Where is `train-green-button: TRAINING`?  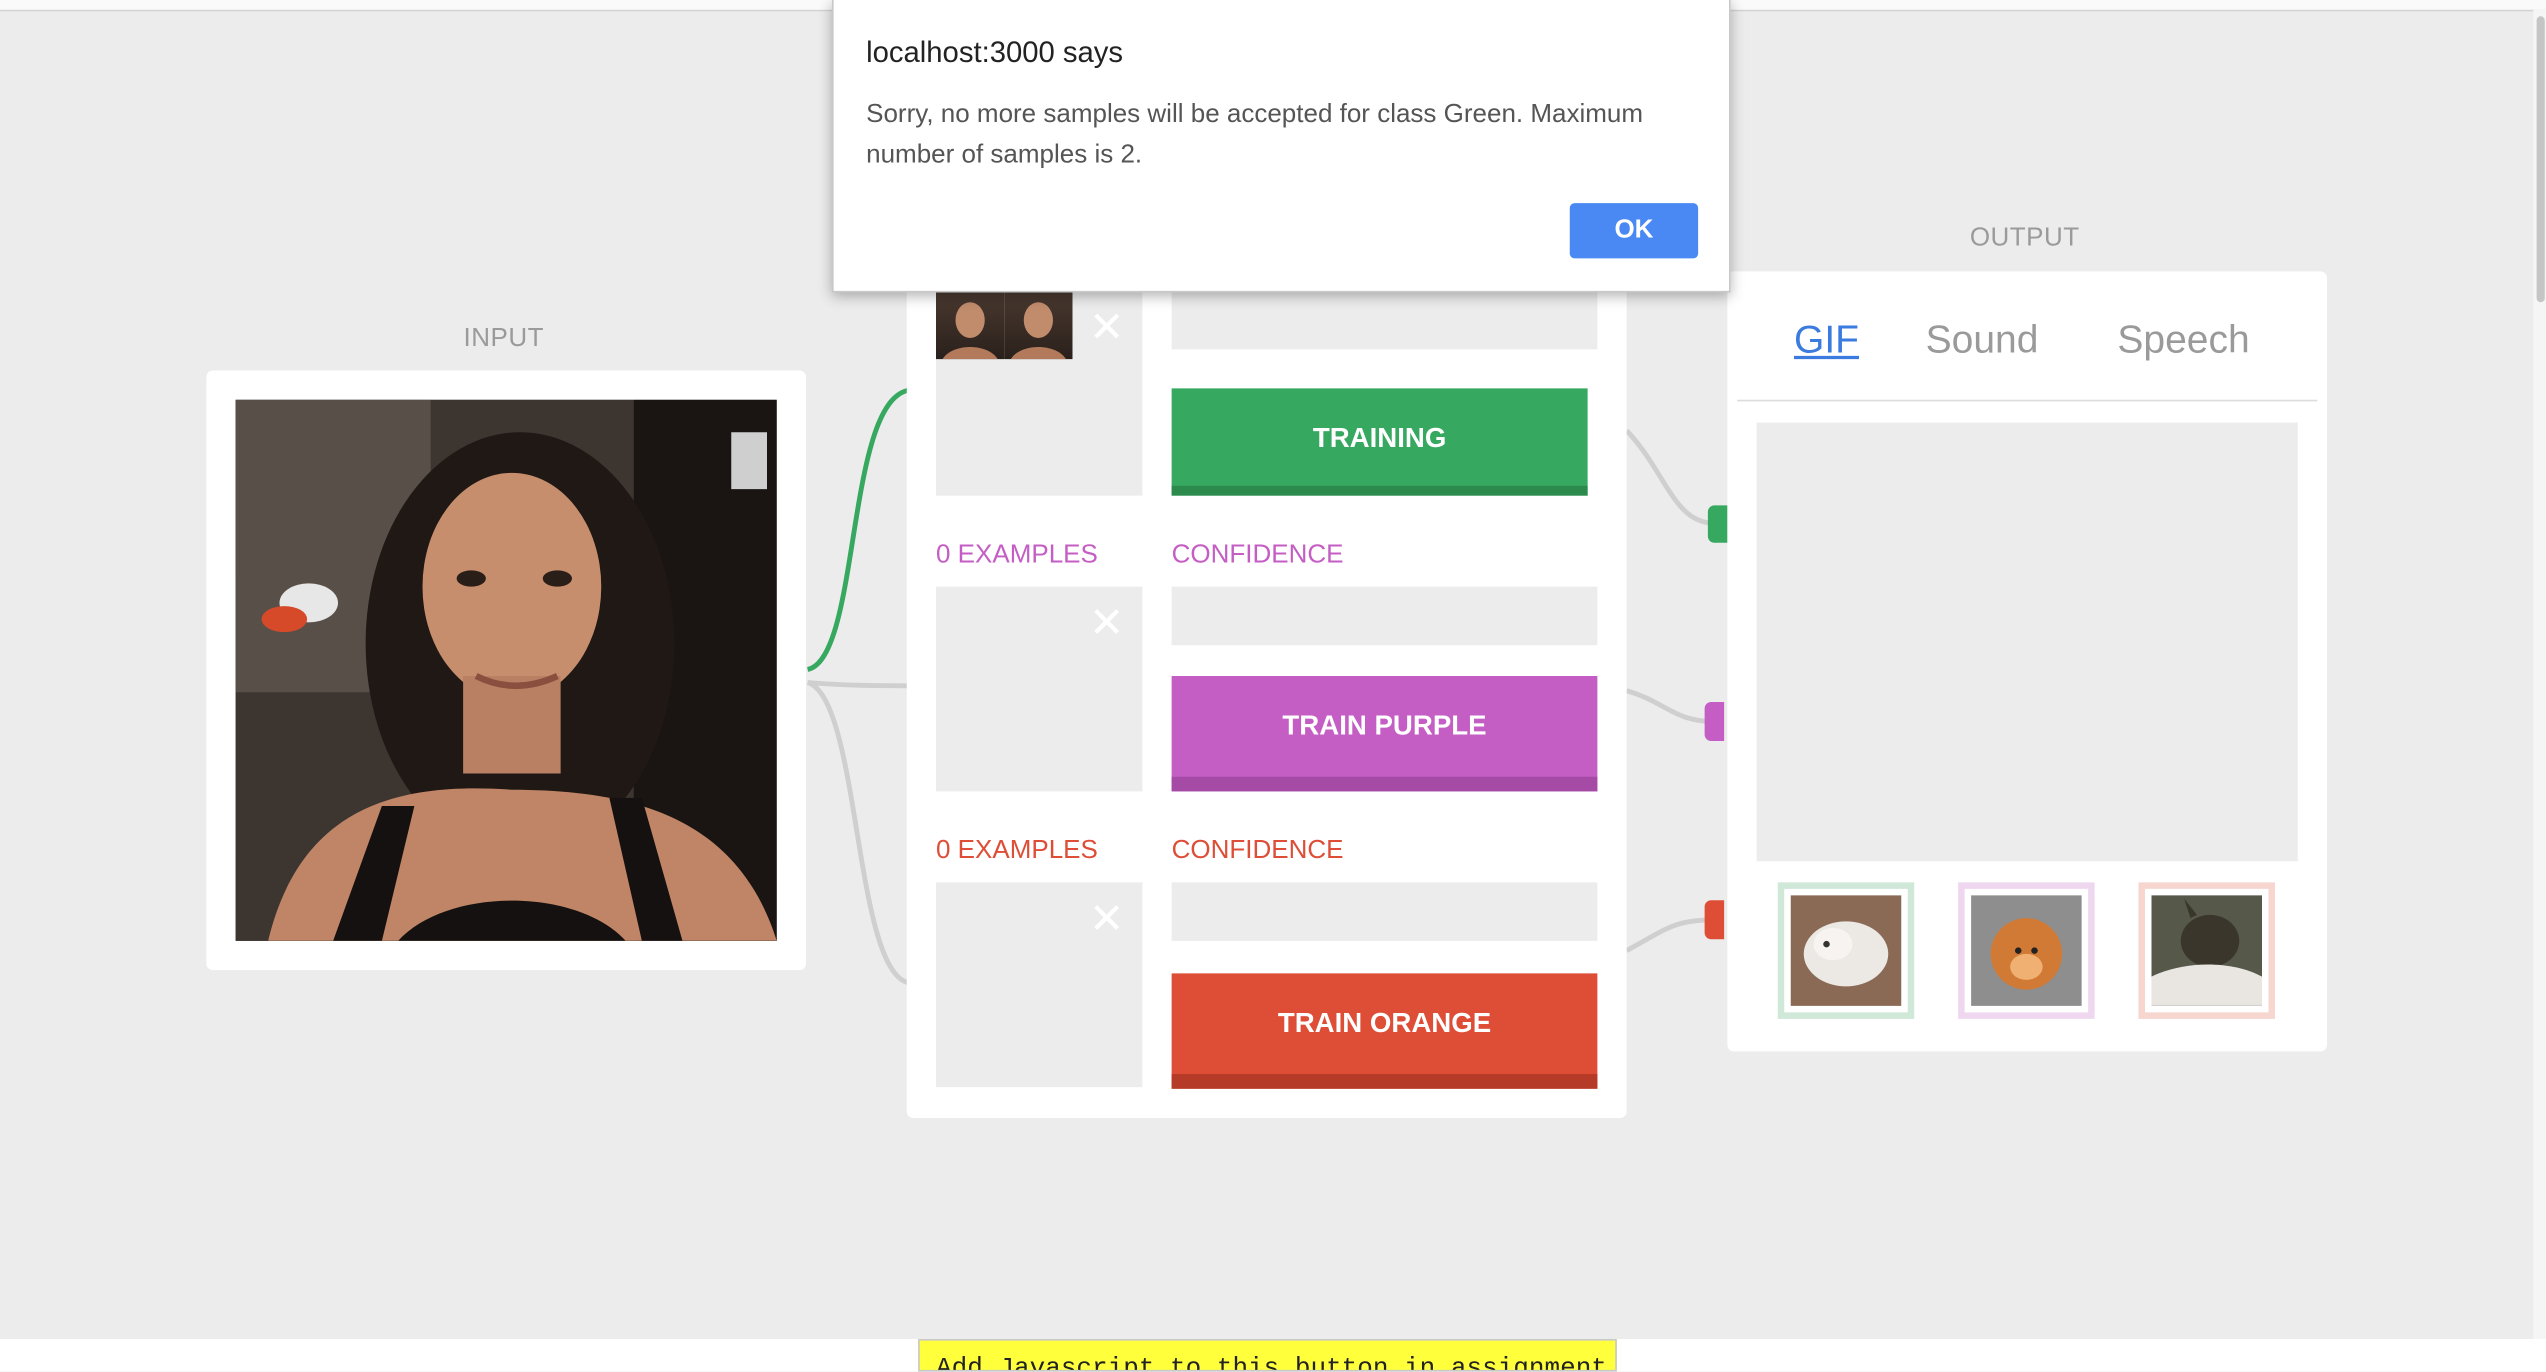
train-green-button: TRAINING is located at coordinates (1379, 442).